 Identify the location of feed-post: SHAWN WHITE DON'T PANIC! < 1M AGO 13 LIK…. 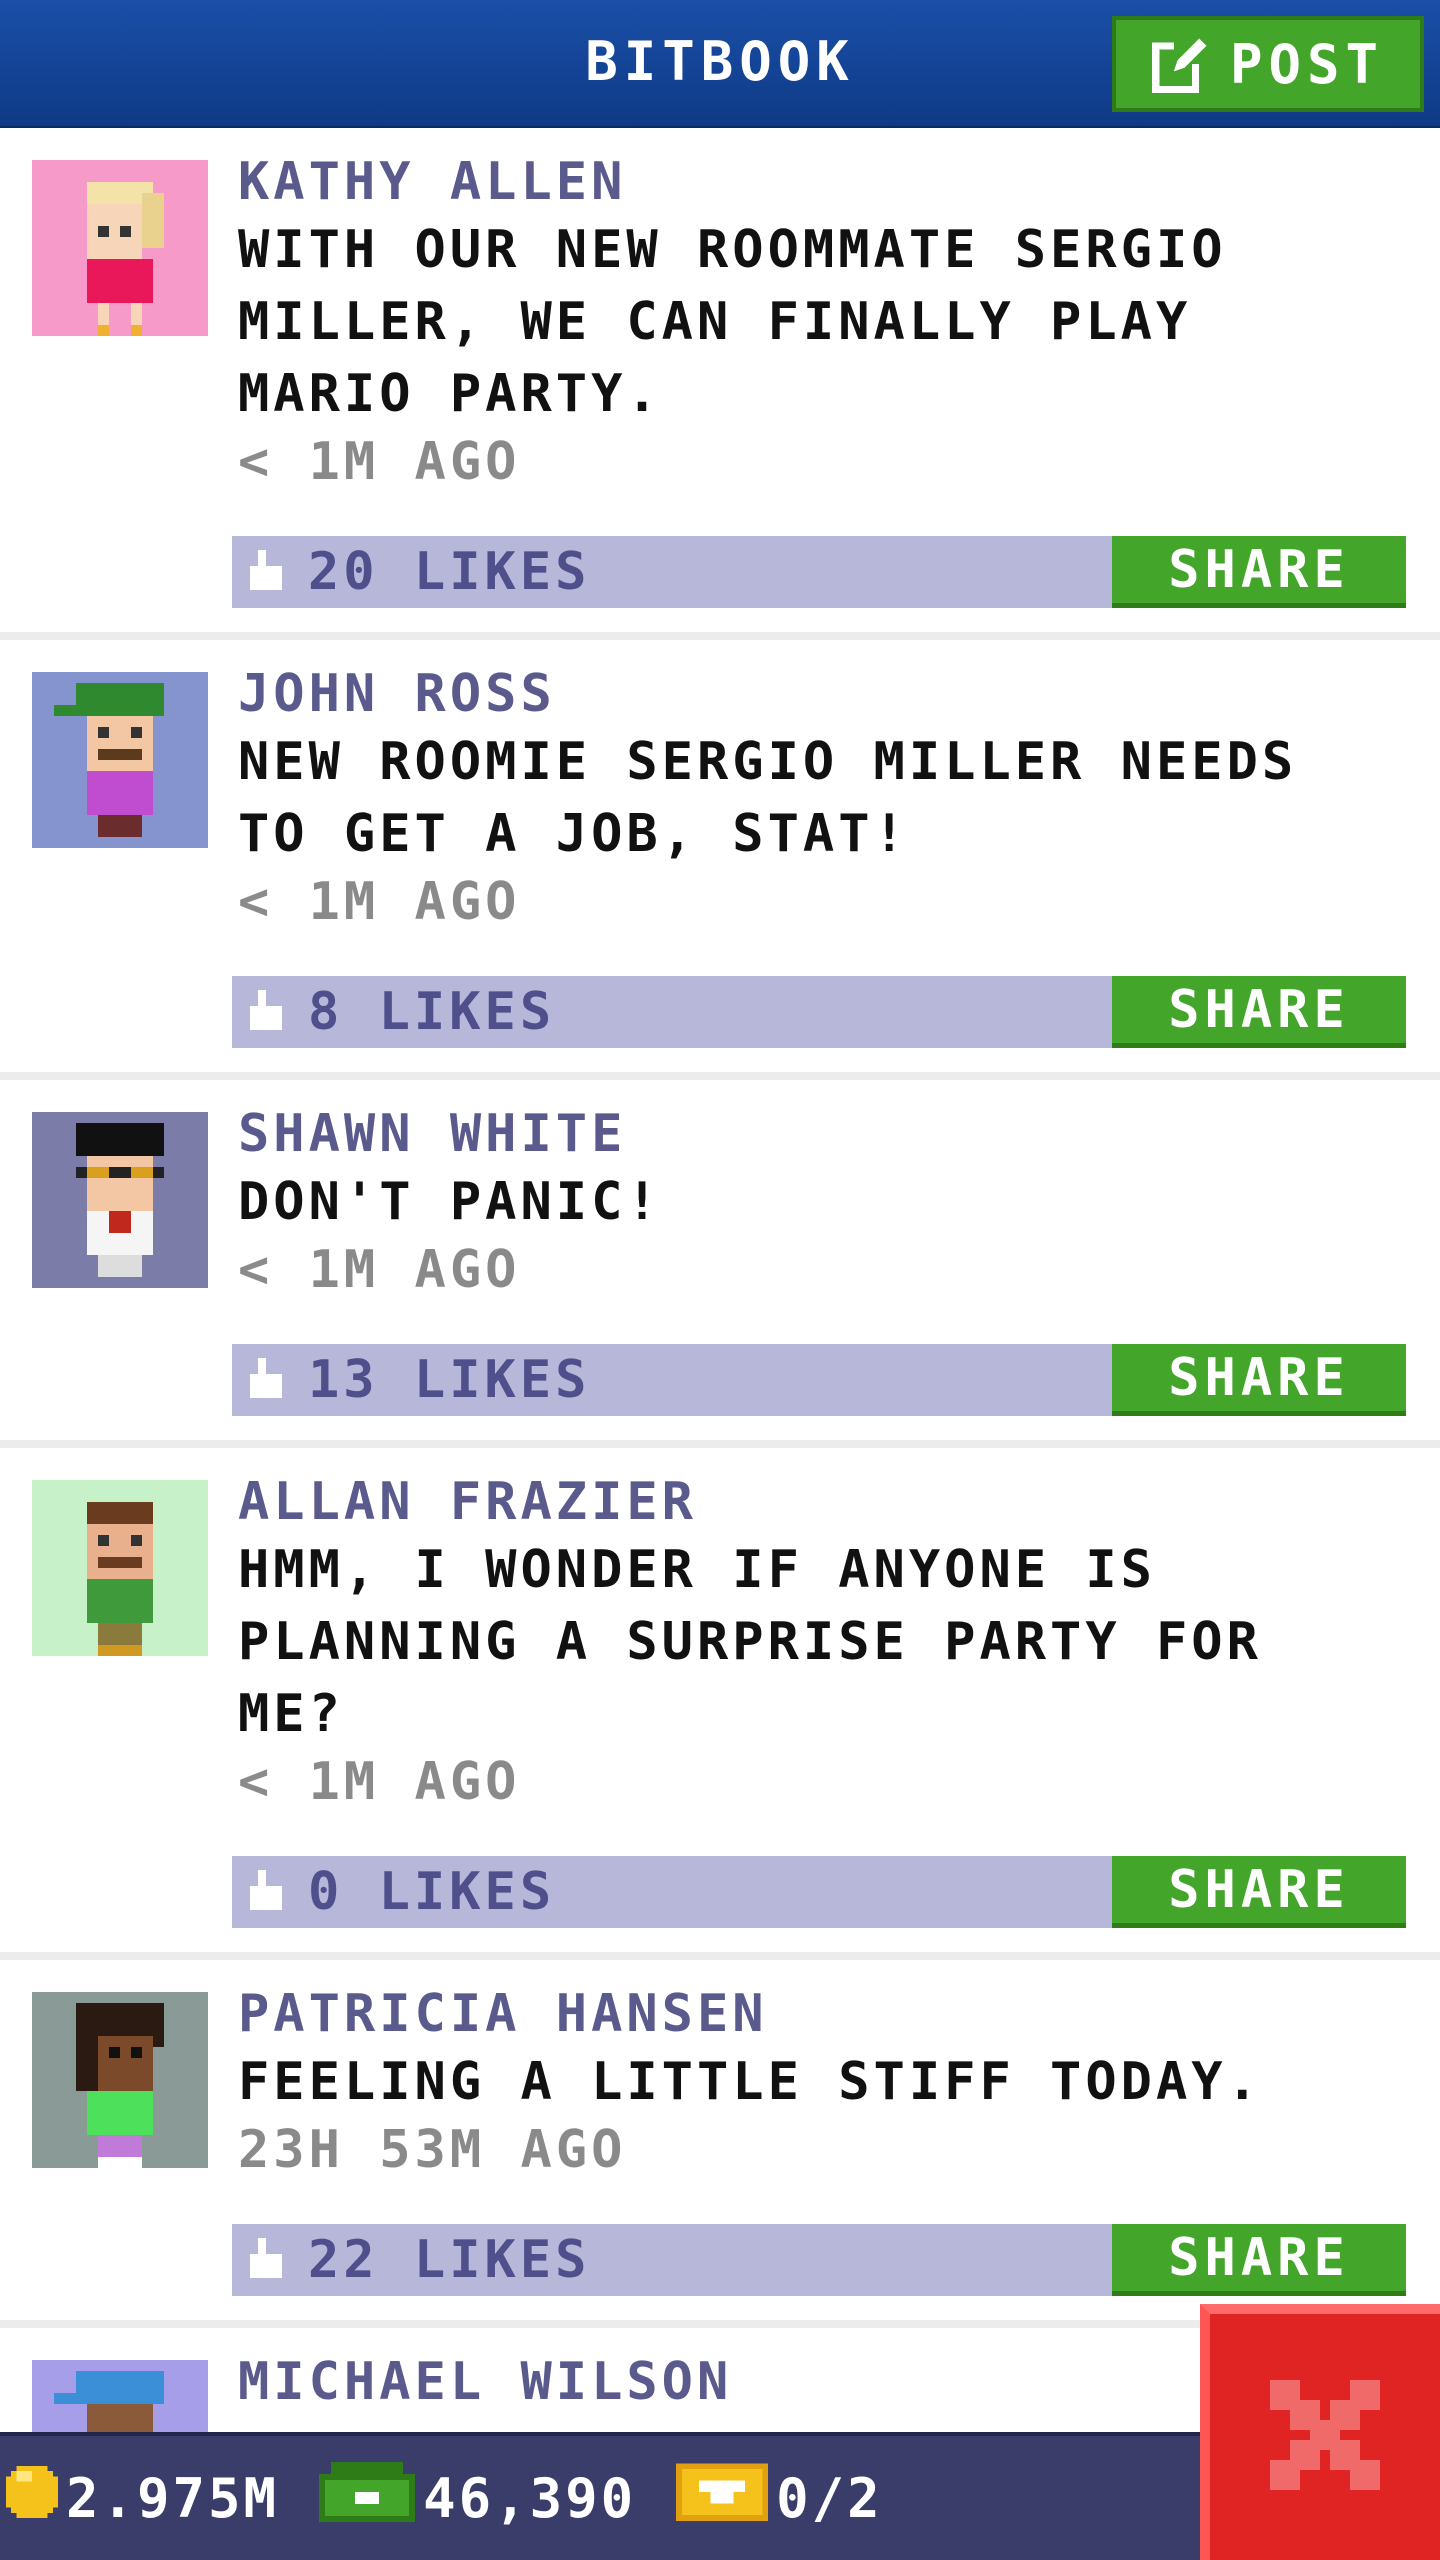
(720, 1264).